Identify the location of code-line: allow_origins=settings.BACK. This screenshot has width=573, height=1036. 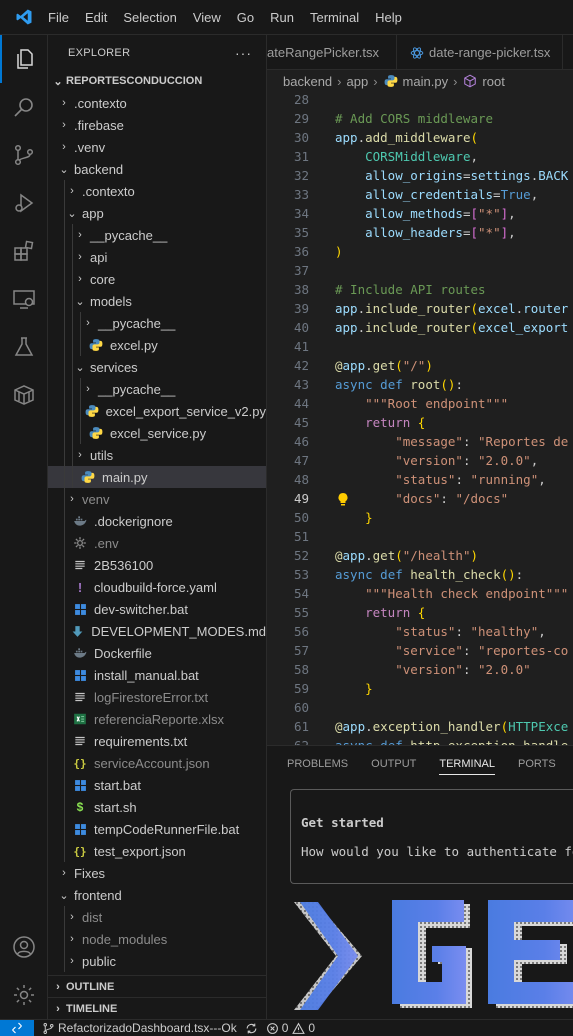
(451, 175).